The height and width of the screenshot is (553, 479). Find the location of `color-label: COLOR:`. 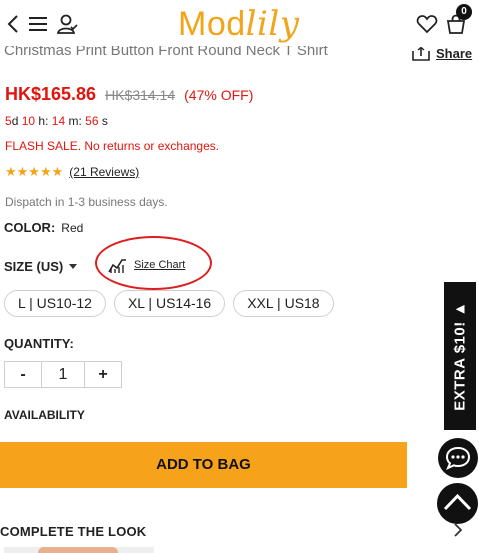

color-label: COLOR: is located at coordinates (30, 227).